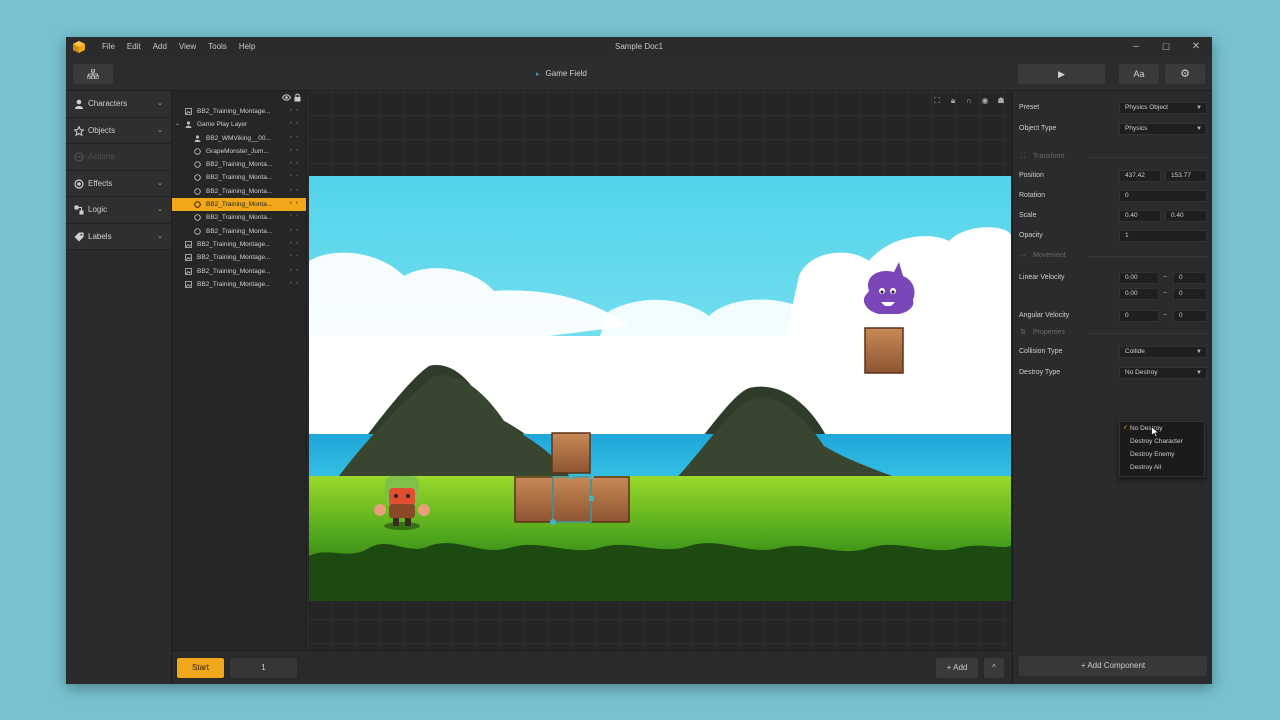 The image size is (1280, 720). Describe the element at coordinates (969, 101) in the screenshot. I see `magnet-icon: ∩` at that location.